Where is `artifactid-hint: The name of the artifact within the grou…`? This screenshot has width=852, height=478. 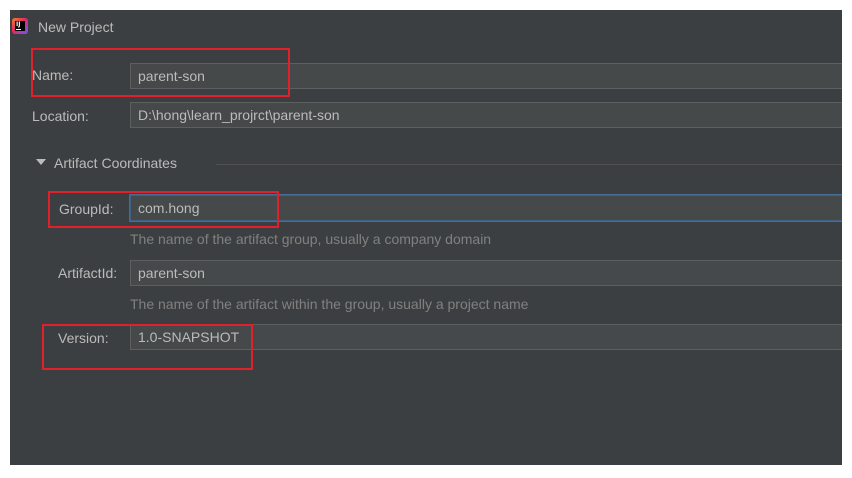
artifactid-hint: The name of the artifact within the grou… is located at coordinates (329, 304).